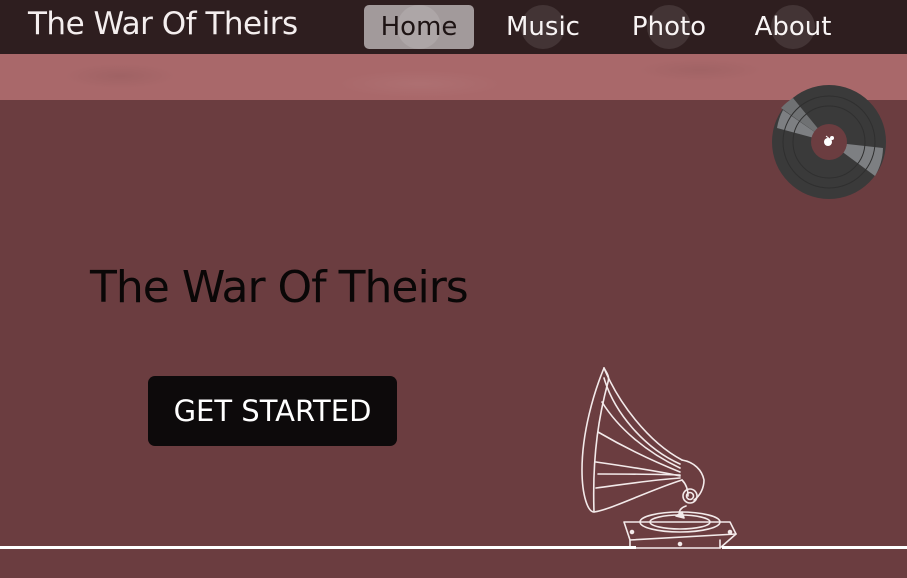  I want to click on get-started-button: GET STARTED, so click(272, 411).